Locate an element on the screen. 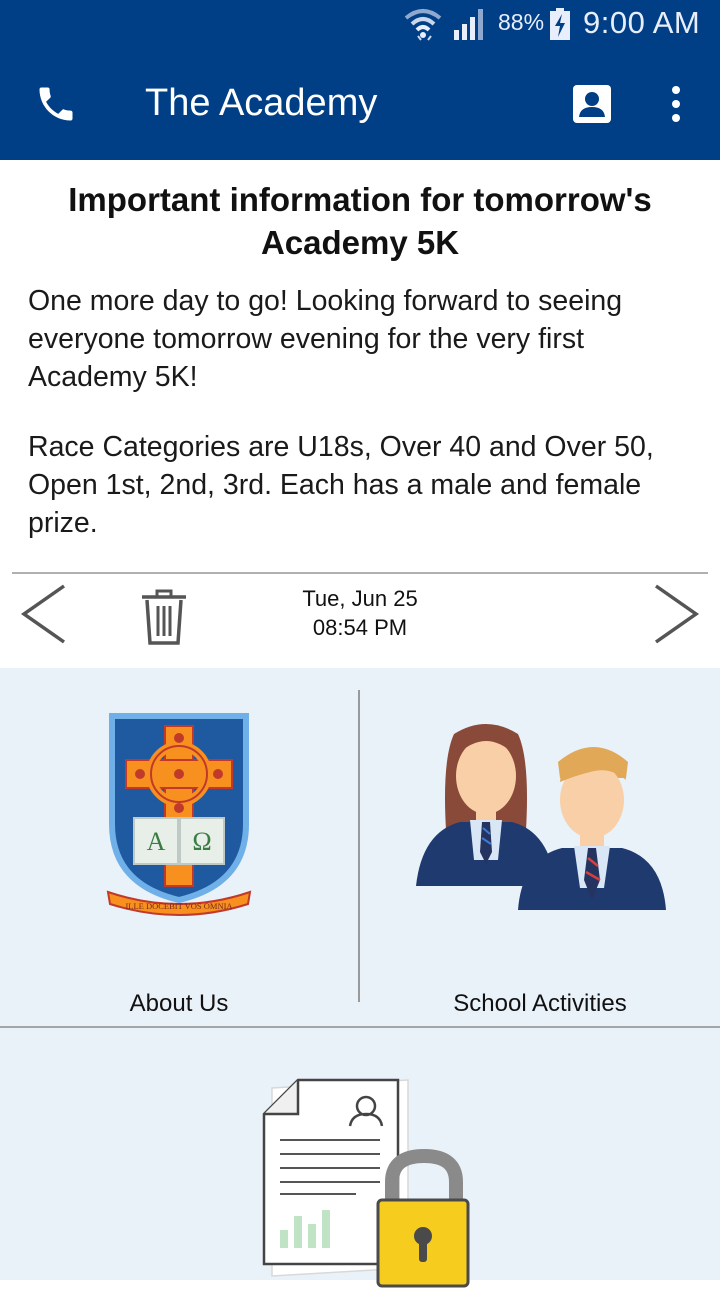 Image resolution: width=720 pixels, height=1290 pixels. tile-school-activities: School Activities is located at coordinates (540, 847).